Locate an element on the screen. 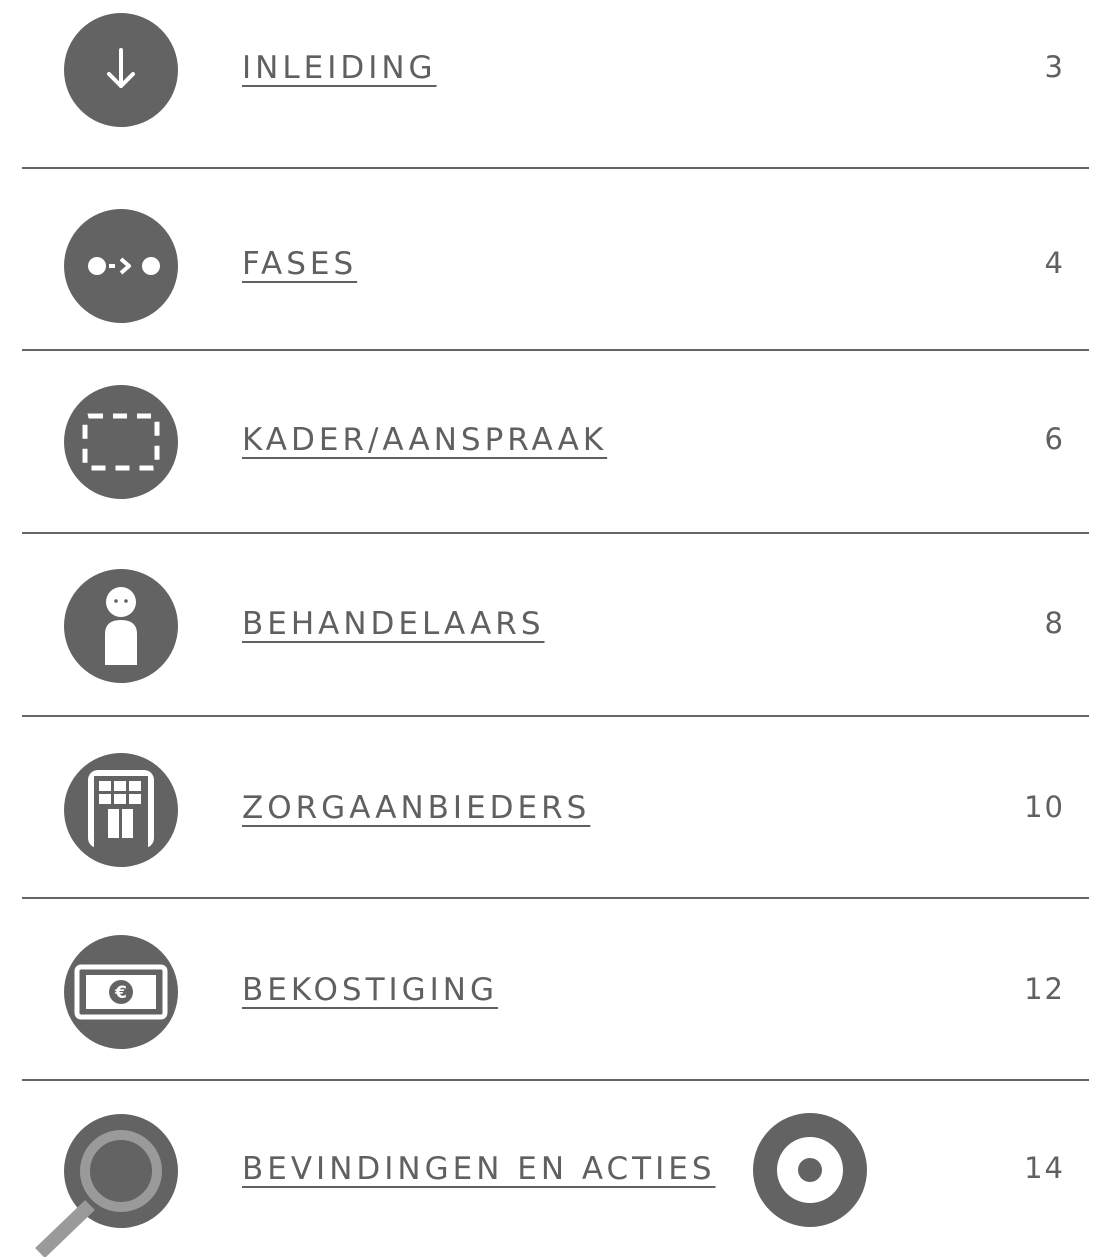  toc-link-zorgaanbieders: ZORGAANBIEDERS is located at coordinates (416, 808).